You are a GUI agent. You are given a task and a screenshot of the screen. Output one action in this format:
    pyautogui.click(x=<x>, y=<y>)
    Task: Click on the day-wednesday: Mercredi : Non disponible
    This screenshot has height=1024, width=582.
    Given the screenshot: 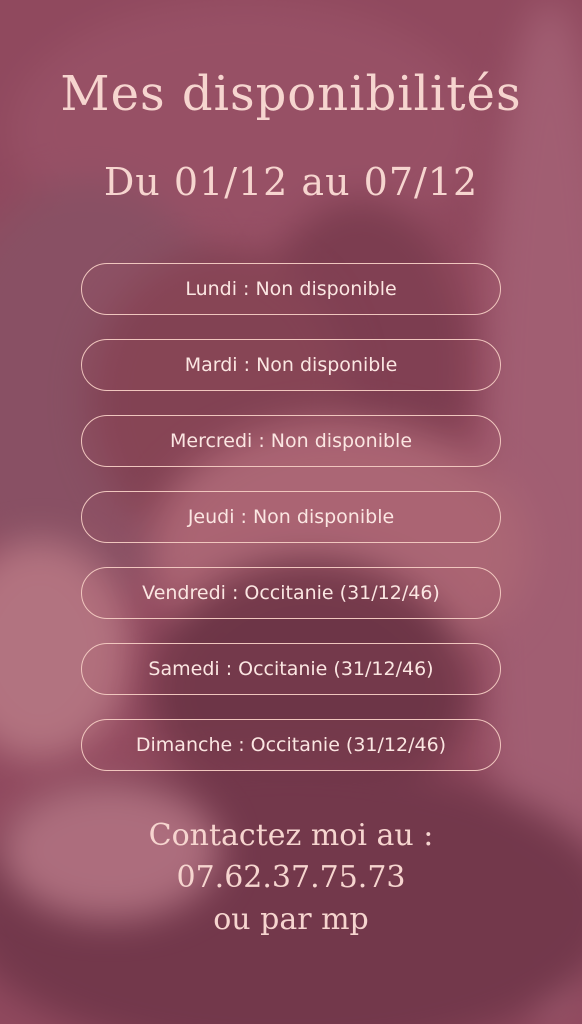 What is the action you would take?
    pyautogui.click(x=291, y=441)
    